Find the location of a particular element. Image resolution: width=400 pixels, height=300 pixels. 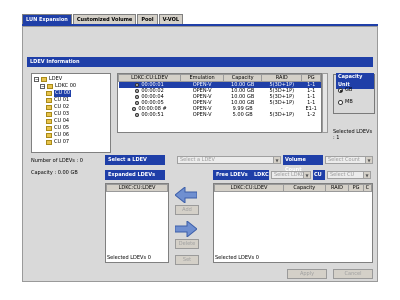

ldev-information-header: LDEV Information is located at coordinates (200, 62).